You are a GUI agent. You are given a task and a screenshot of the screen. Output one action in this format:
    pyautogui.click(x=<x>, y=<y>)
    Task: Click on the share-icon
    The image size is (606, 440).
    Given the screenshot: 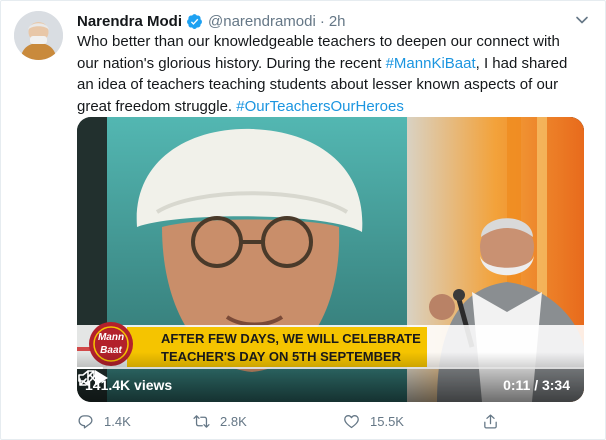 What is the action you would take?
    pyautogui.click(x=490, y=421)
    